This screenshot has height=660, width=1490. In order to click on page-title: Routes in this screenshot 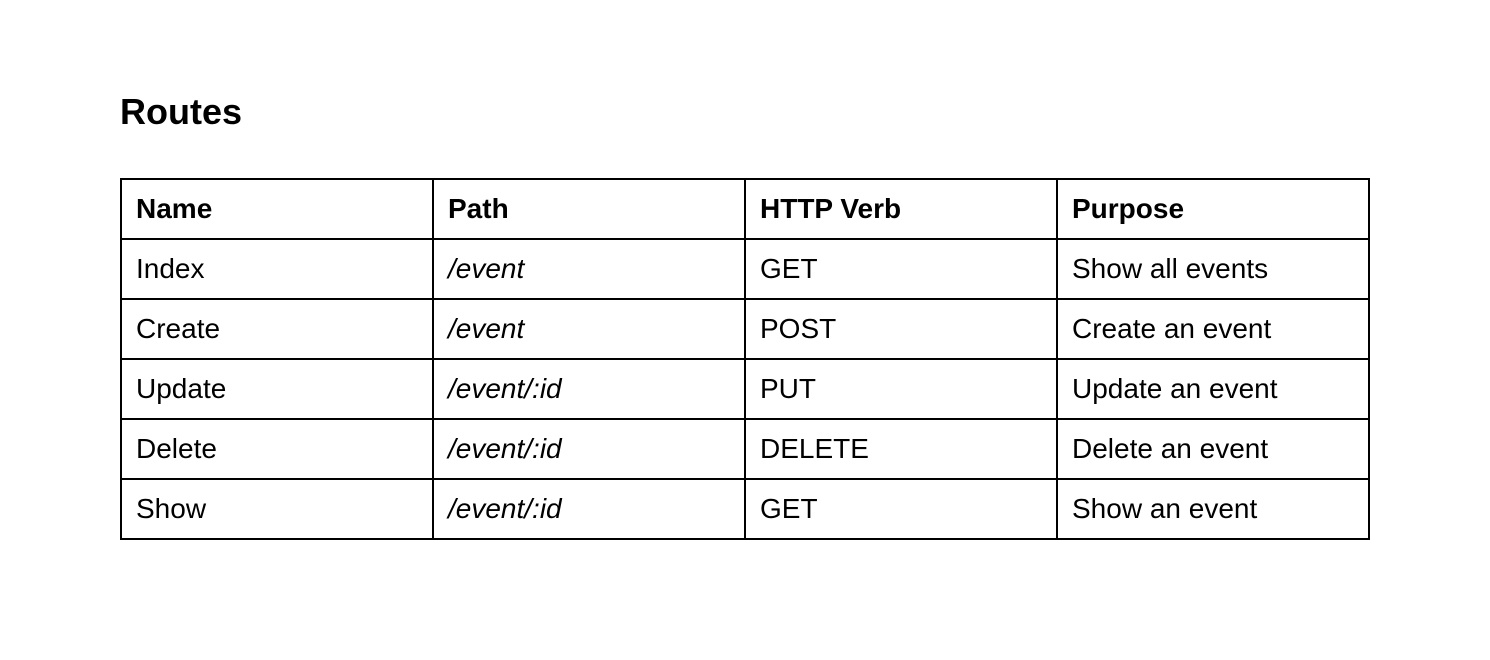, I will do `click(181, 111)`.